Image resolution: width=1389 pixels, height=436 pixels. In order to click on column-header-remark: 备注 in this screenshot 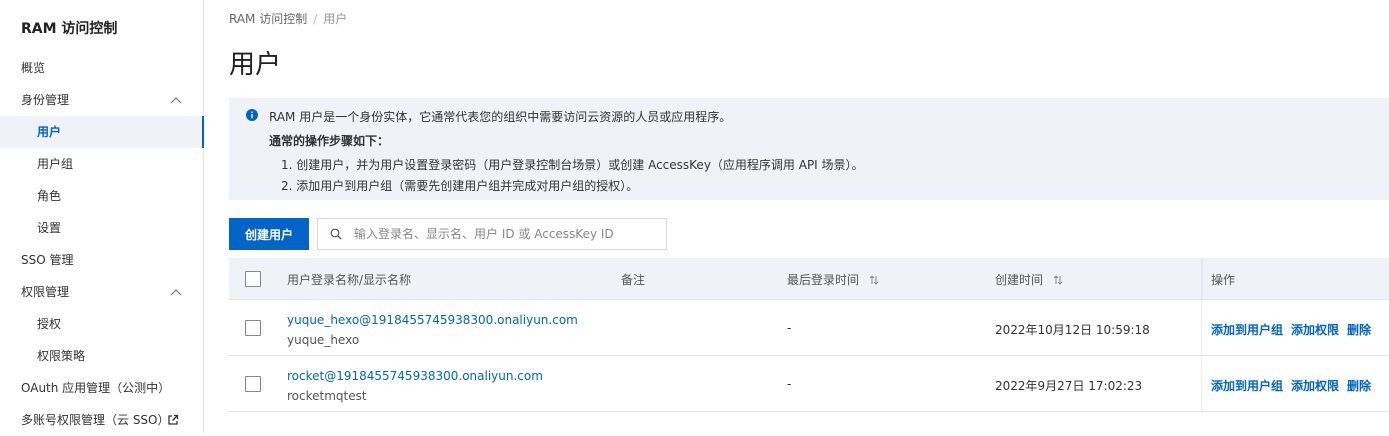, I will do `click(633, 280)`.